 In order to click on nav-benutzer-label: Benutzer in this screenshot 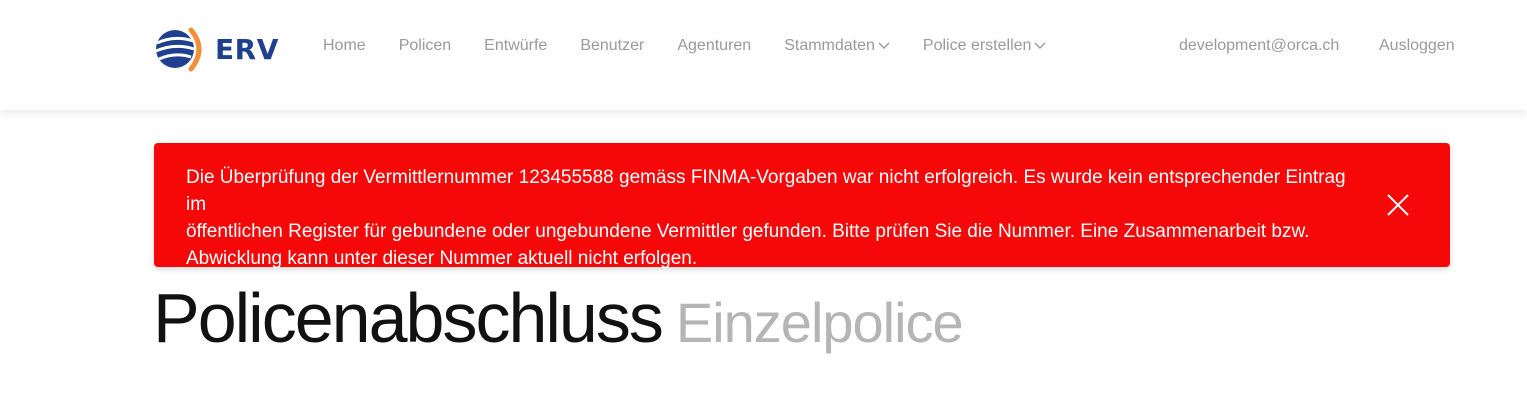, I will do `click(612, 45)`.